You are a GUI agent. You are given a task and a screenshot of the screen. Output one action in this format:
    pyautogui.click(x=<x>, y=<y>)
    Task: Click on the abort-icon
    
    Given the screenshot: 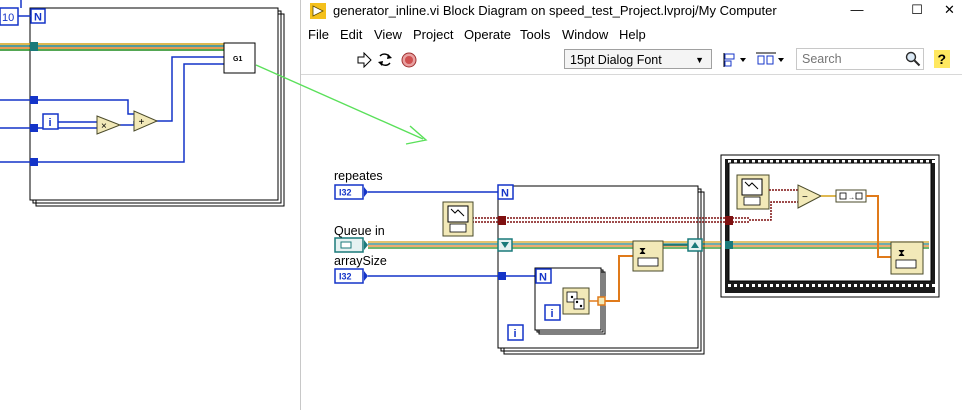 What is the action you would take?
    pyautogui.click(x=409, y=60)
    